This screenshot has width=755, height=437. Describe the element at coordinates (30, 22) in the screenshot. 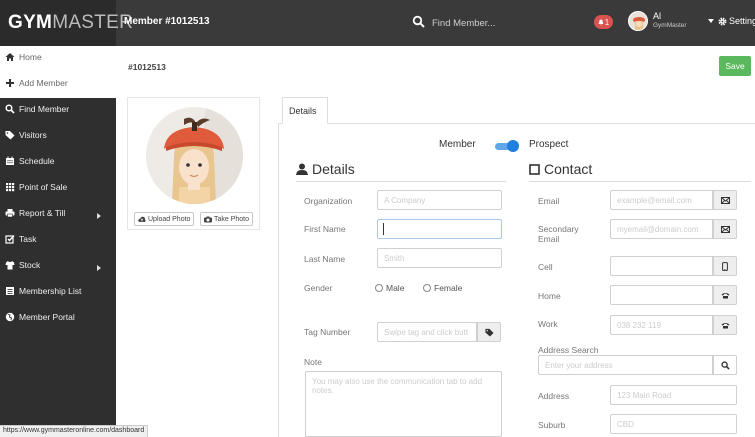

I see `brand-bold: GYM` at that location.